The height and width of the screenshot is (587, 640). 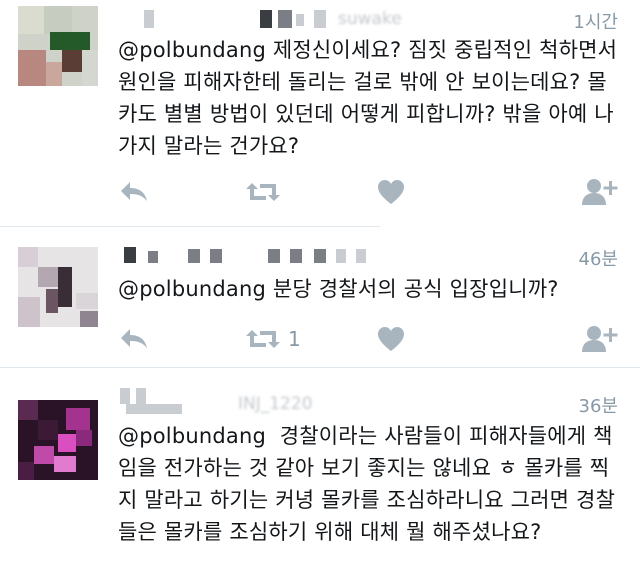 I want to click on retweet-button: 1, so click(x=272, y=339).